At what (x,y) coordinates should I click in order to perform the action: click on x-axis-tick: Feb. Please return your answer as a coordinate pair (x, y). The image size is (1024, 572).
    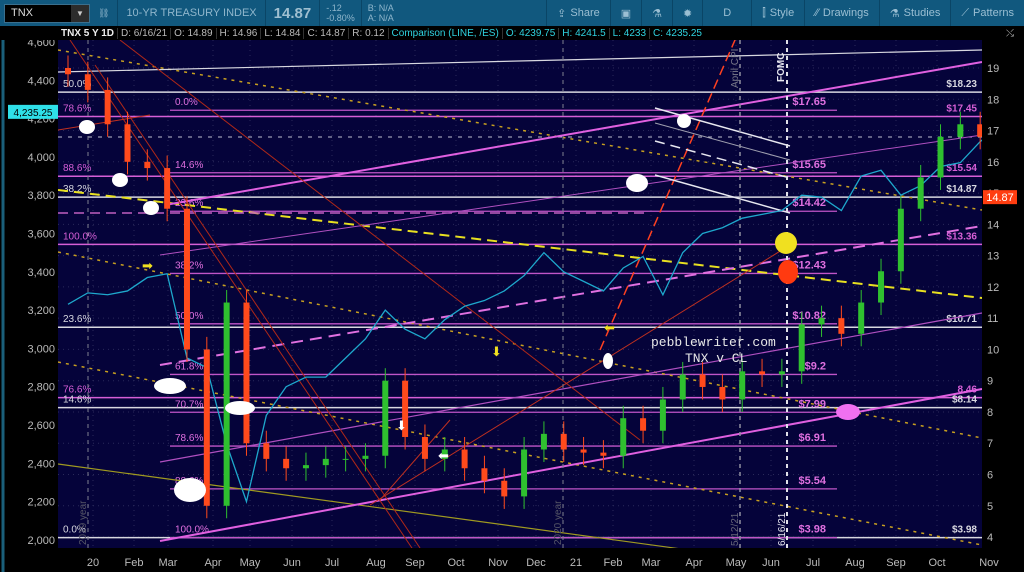
    Looking at the image, I should click on (613, 563).